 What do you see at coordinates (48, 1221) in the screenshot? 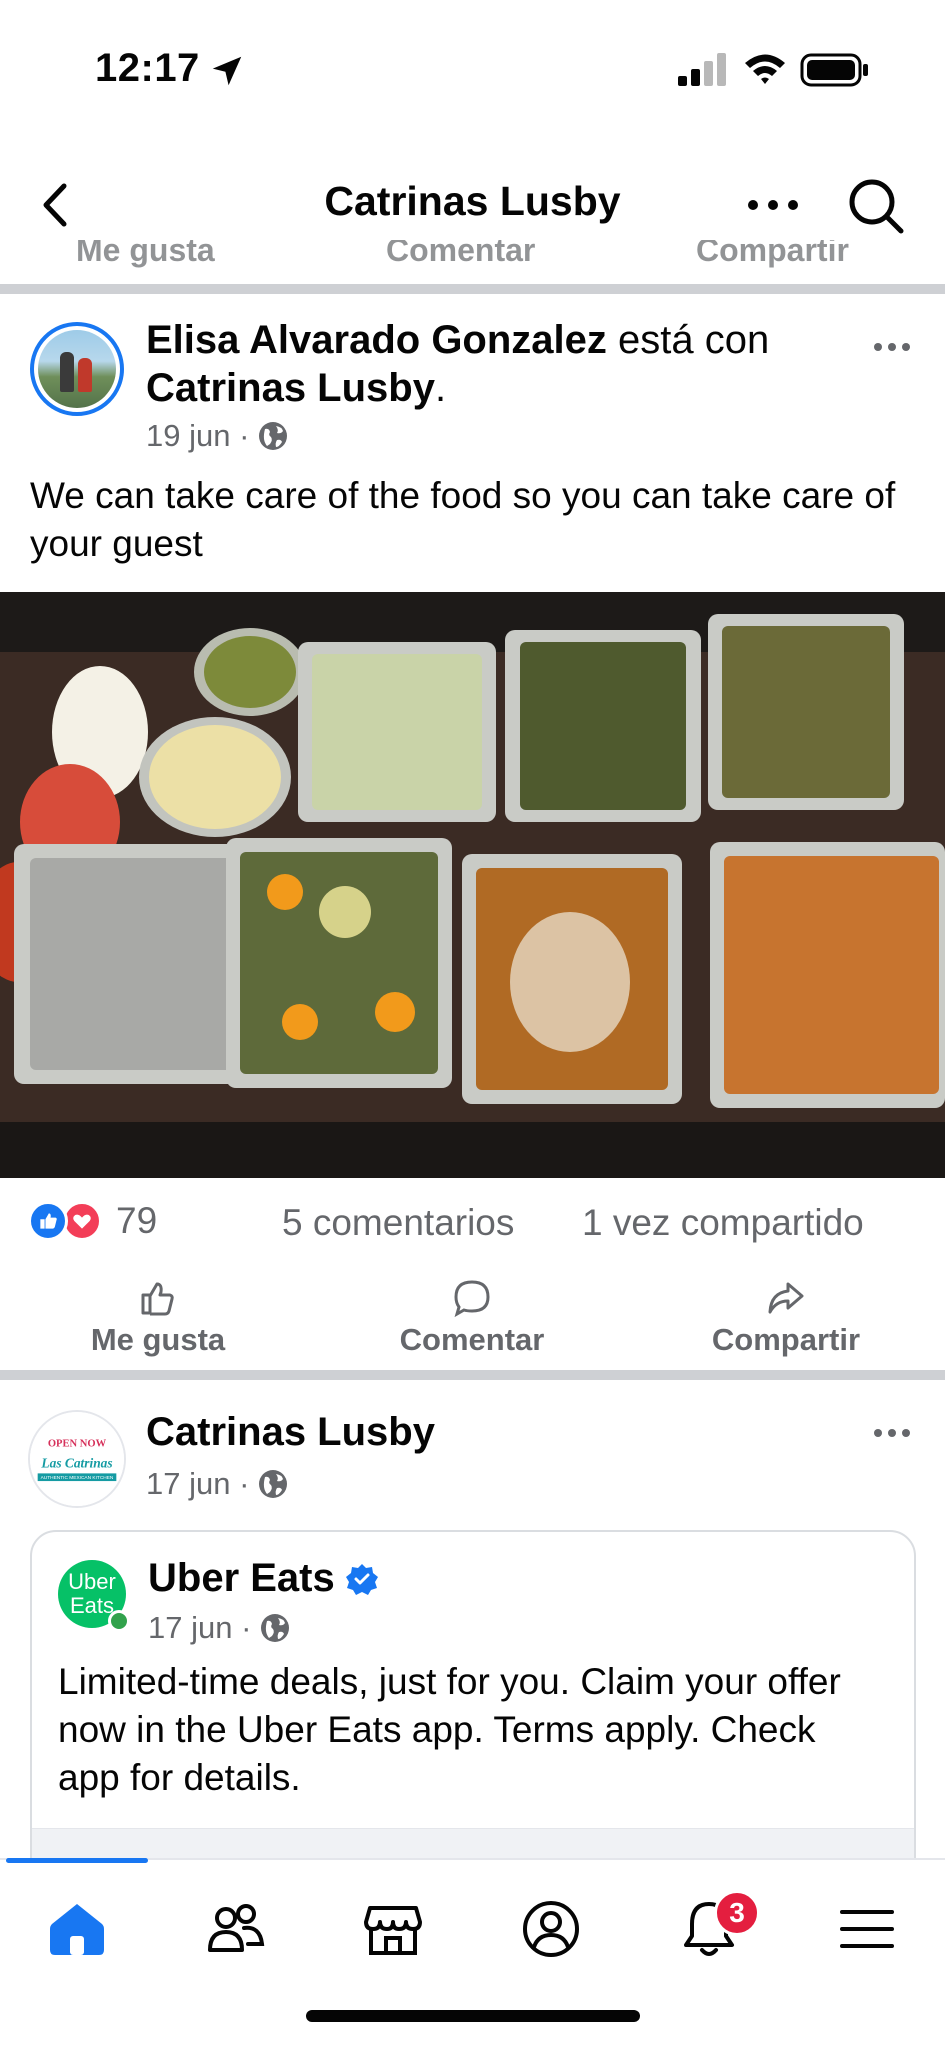
I see `like-reaction-icon` at bounding box center [48, 1221].